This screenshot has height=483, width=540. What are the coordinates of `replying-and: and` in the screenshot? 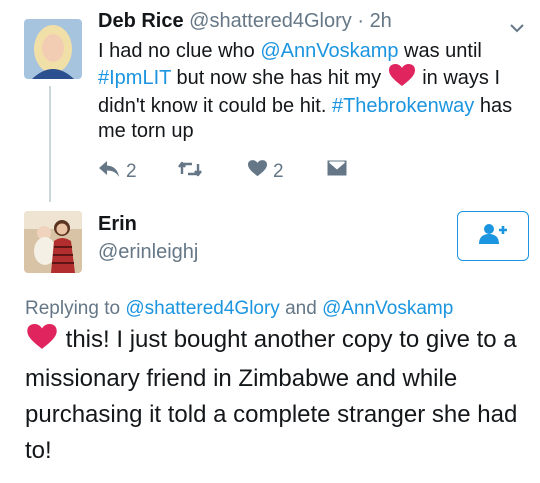 It's located at (301, 308).